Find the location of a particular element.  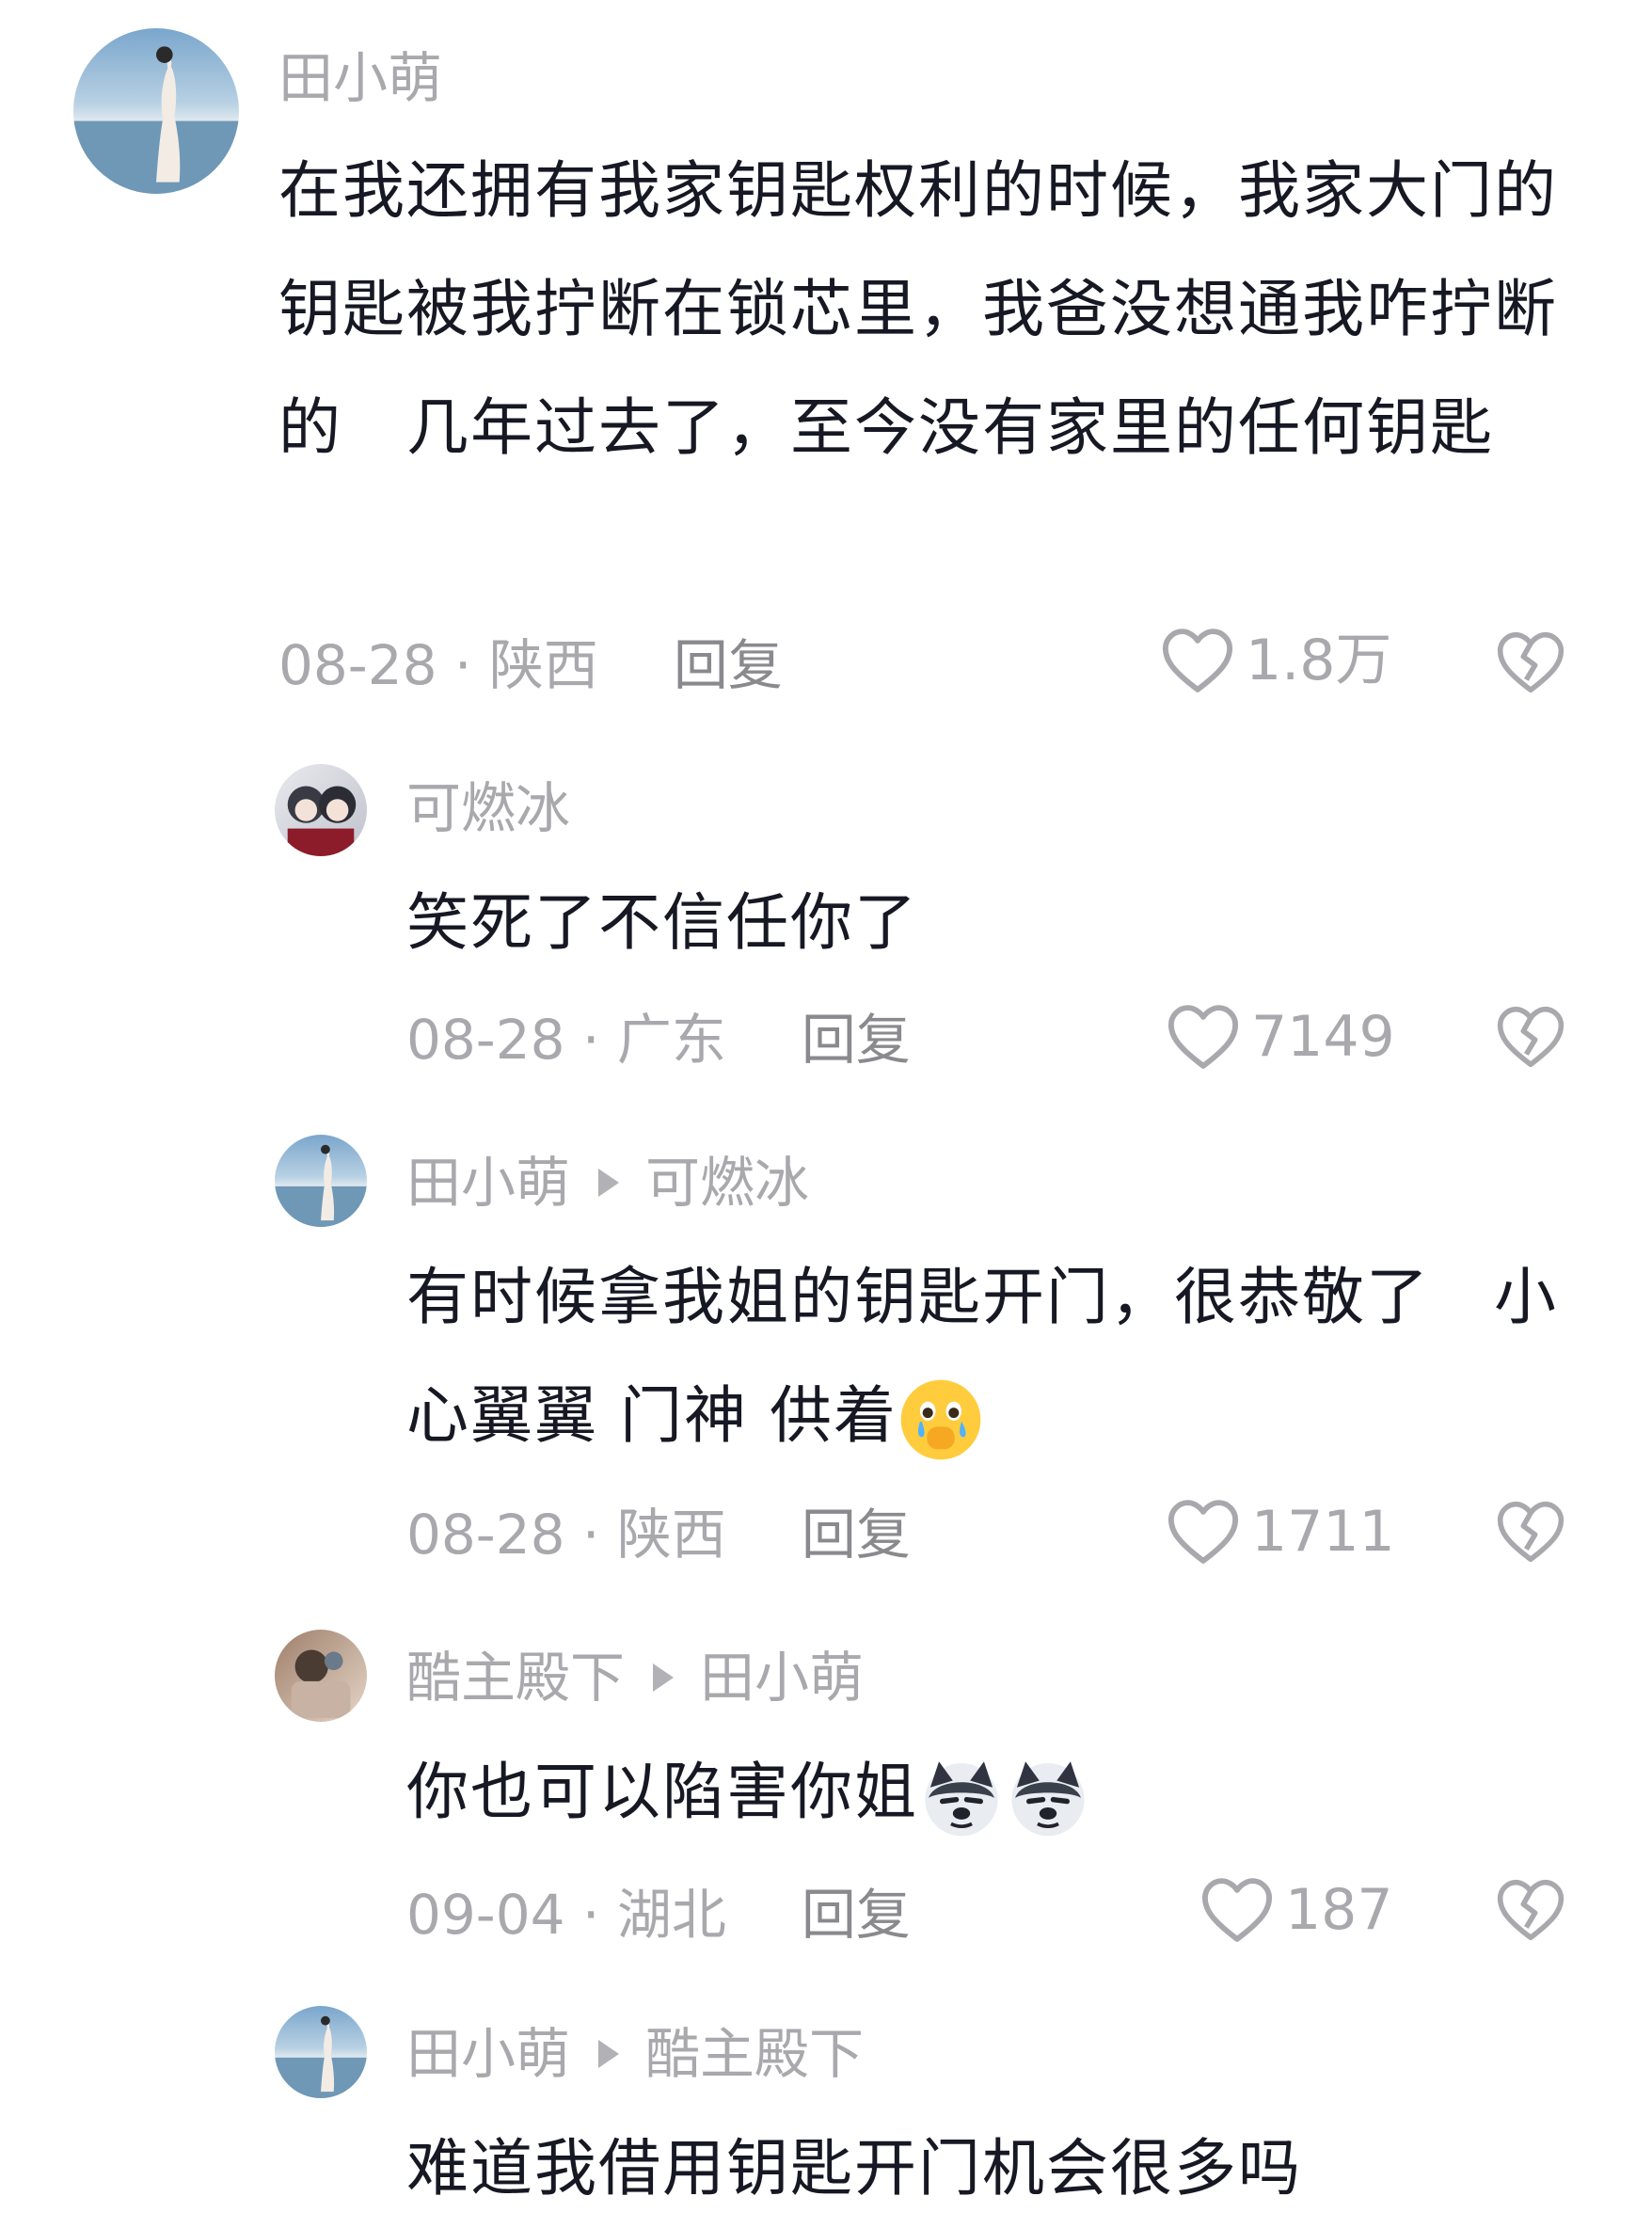

reply-to-username: 可燃冰 is located at coordinates (727, 1183).